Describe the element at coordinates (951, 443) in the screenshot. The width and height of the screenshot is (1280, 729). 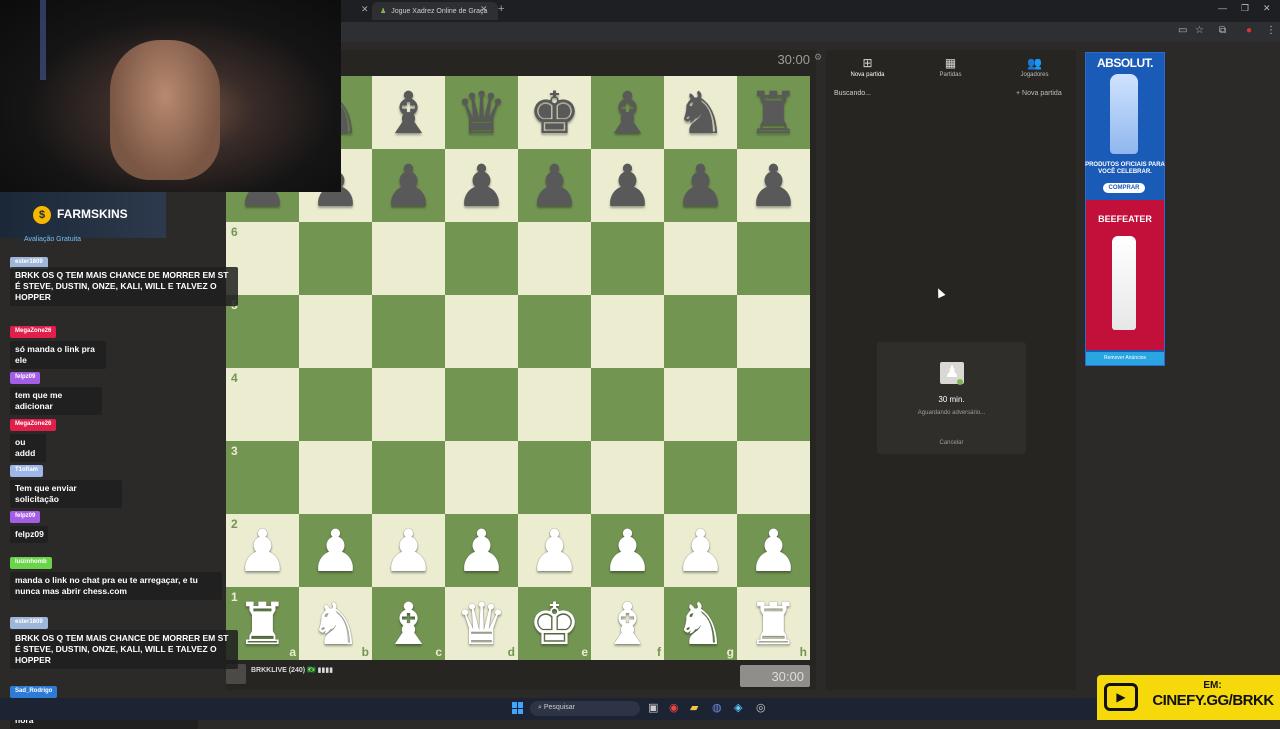
I see `cancel-seek-button: Cancelar` at that location.